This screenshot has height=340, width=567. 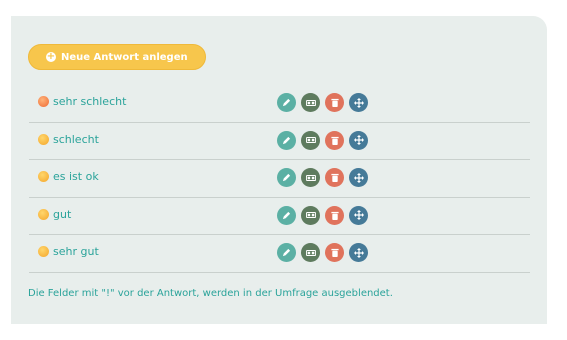 I want to click on answer-row: sehr schlecht, so click(x=279, y=104).